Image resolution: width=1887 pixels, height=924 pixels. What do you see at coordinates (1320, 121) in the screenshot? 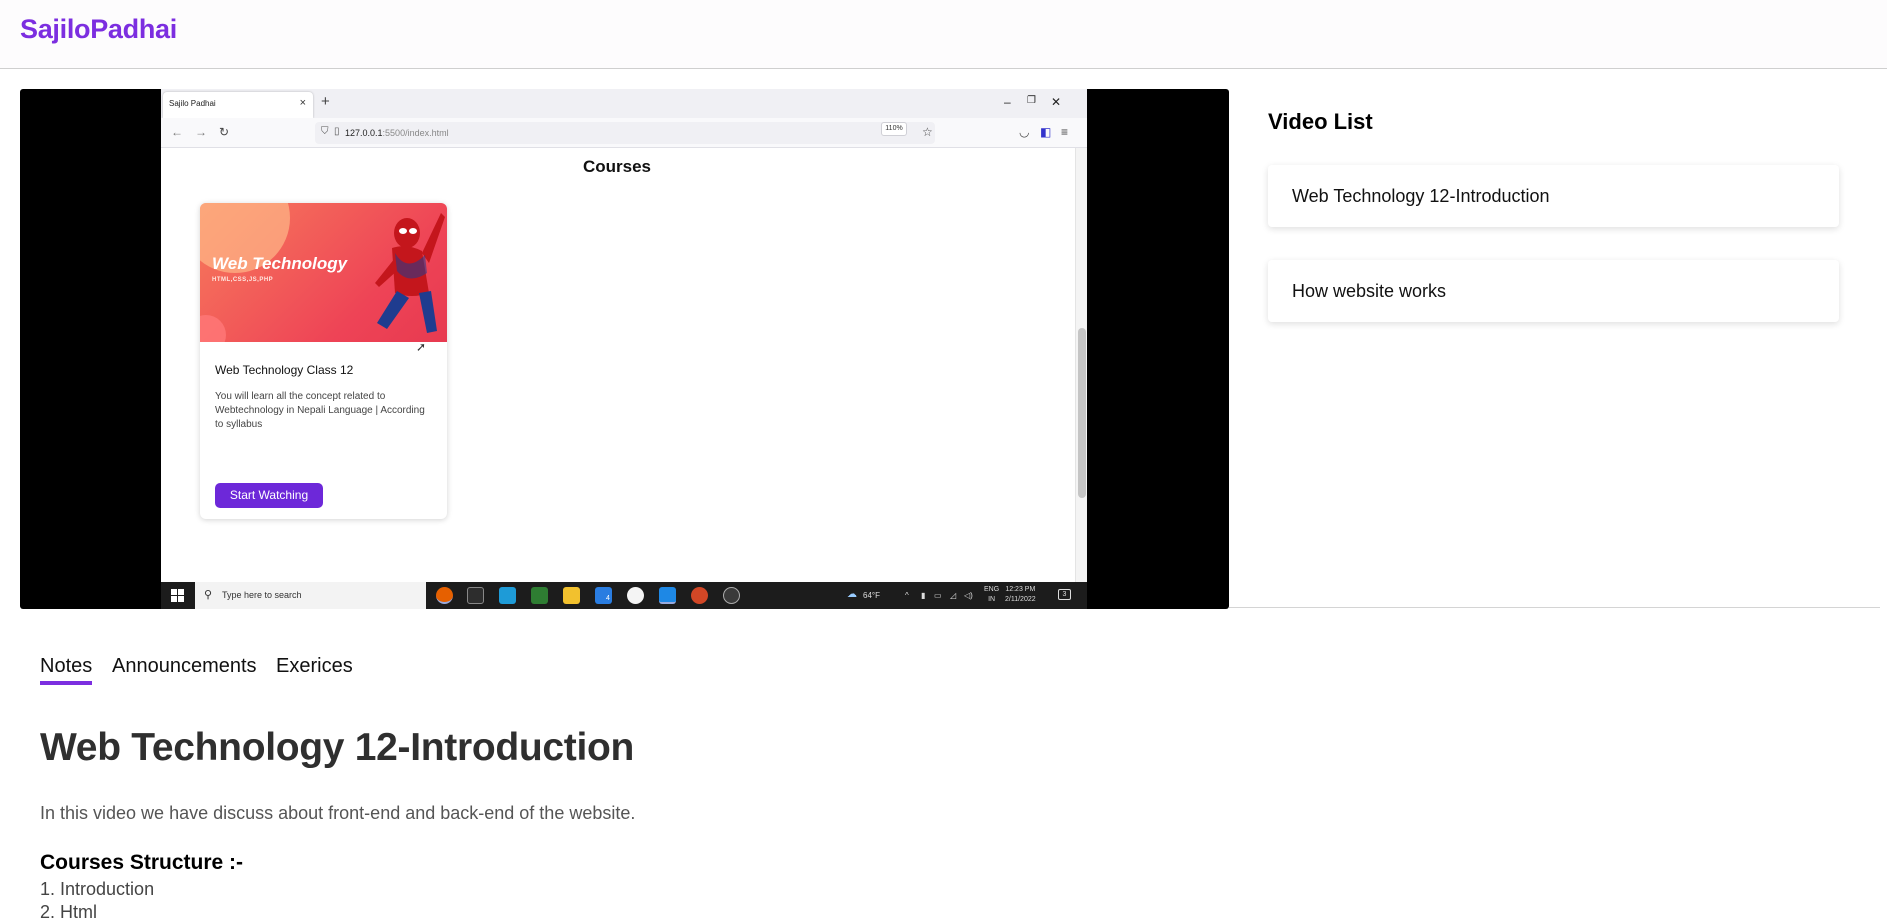
I see `video-list-title: Video List` at bounding box center [1320, 121].